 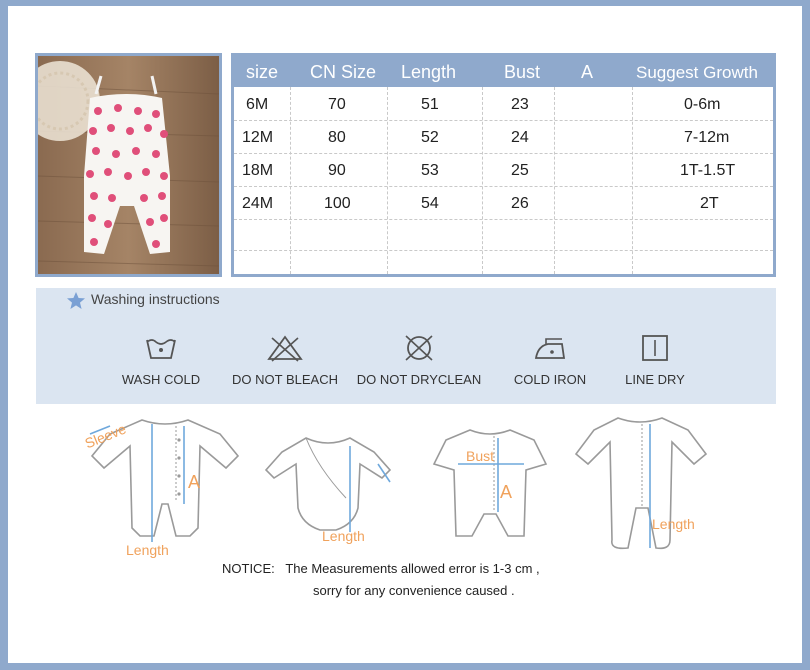 I want to click on wash-label: DO NOT BLEACH, so click(x=285, y=379).